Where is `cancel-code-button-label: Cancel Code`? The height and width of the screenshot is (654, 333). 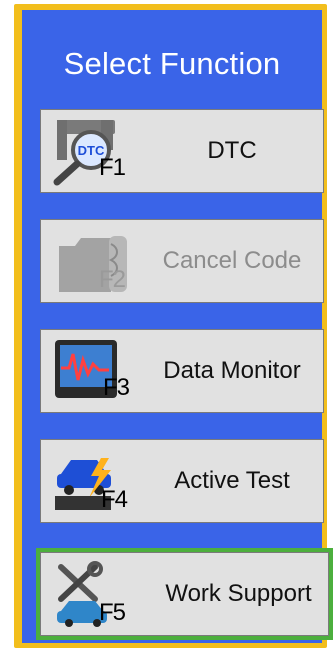 cancel-code-button-label: Cancel Code is located at coordinates (232, 260).